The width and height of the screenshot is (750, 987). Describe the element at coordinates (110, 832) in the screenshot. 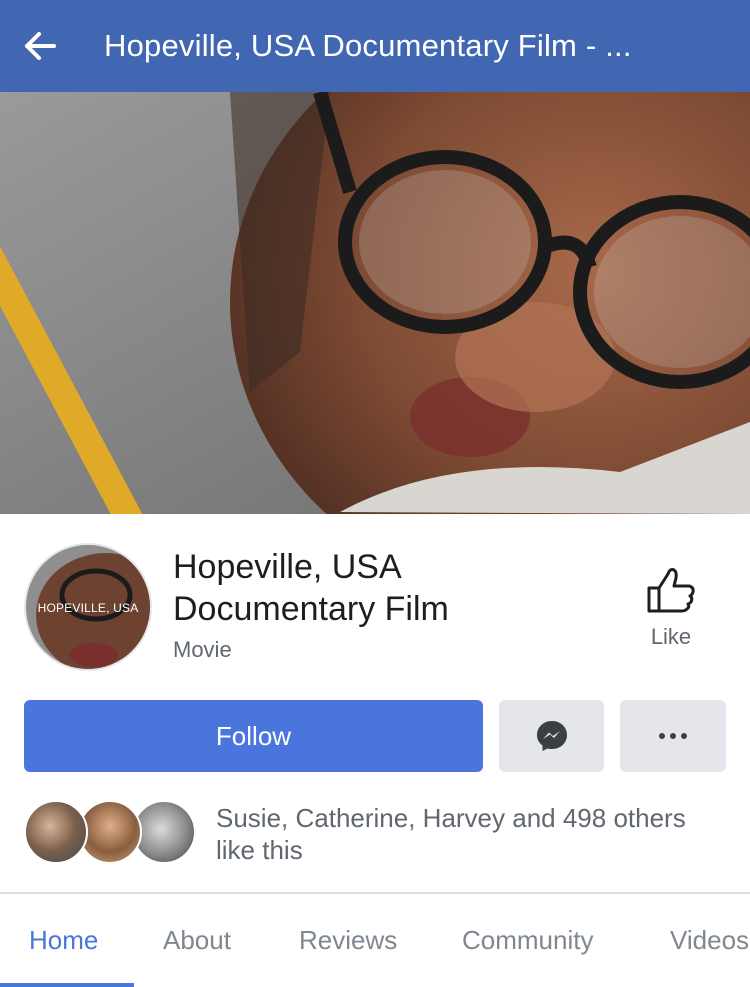

I see `friends-avatars` at that location.